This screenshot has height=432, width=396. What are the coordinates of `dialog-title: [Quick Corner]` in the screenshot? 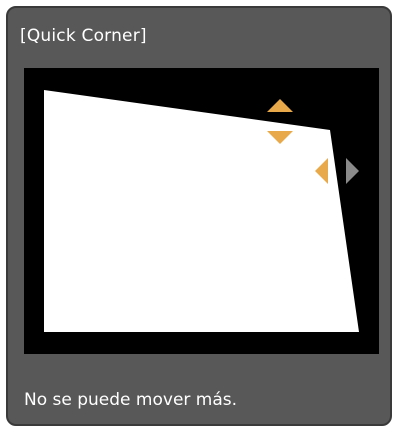 It's located at (83, 36).